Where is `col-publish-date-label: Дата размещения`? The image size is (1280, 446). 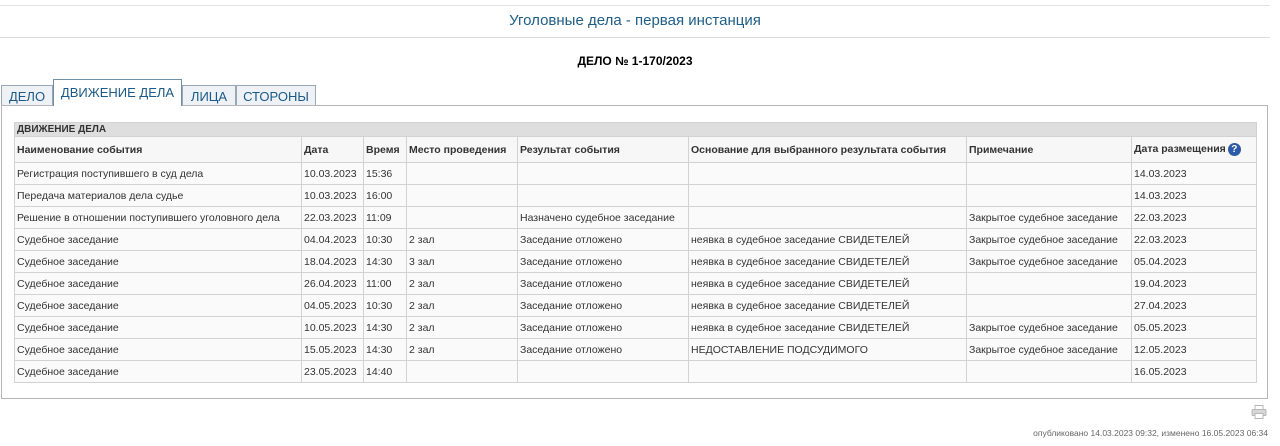
col-publish-date-label: Дата размещения is located at coordinates (1180, 149).